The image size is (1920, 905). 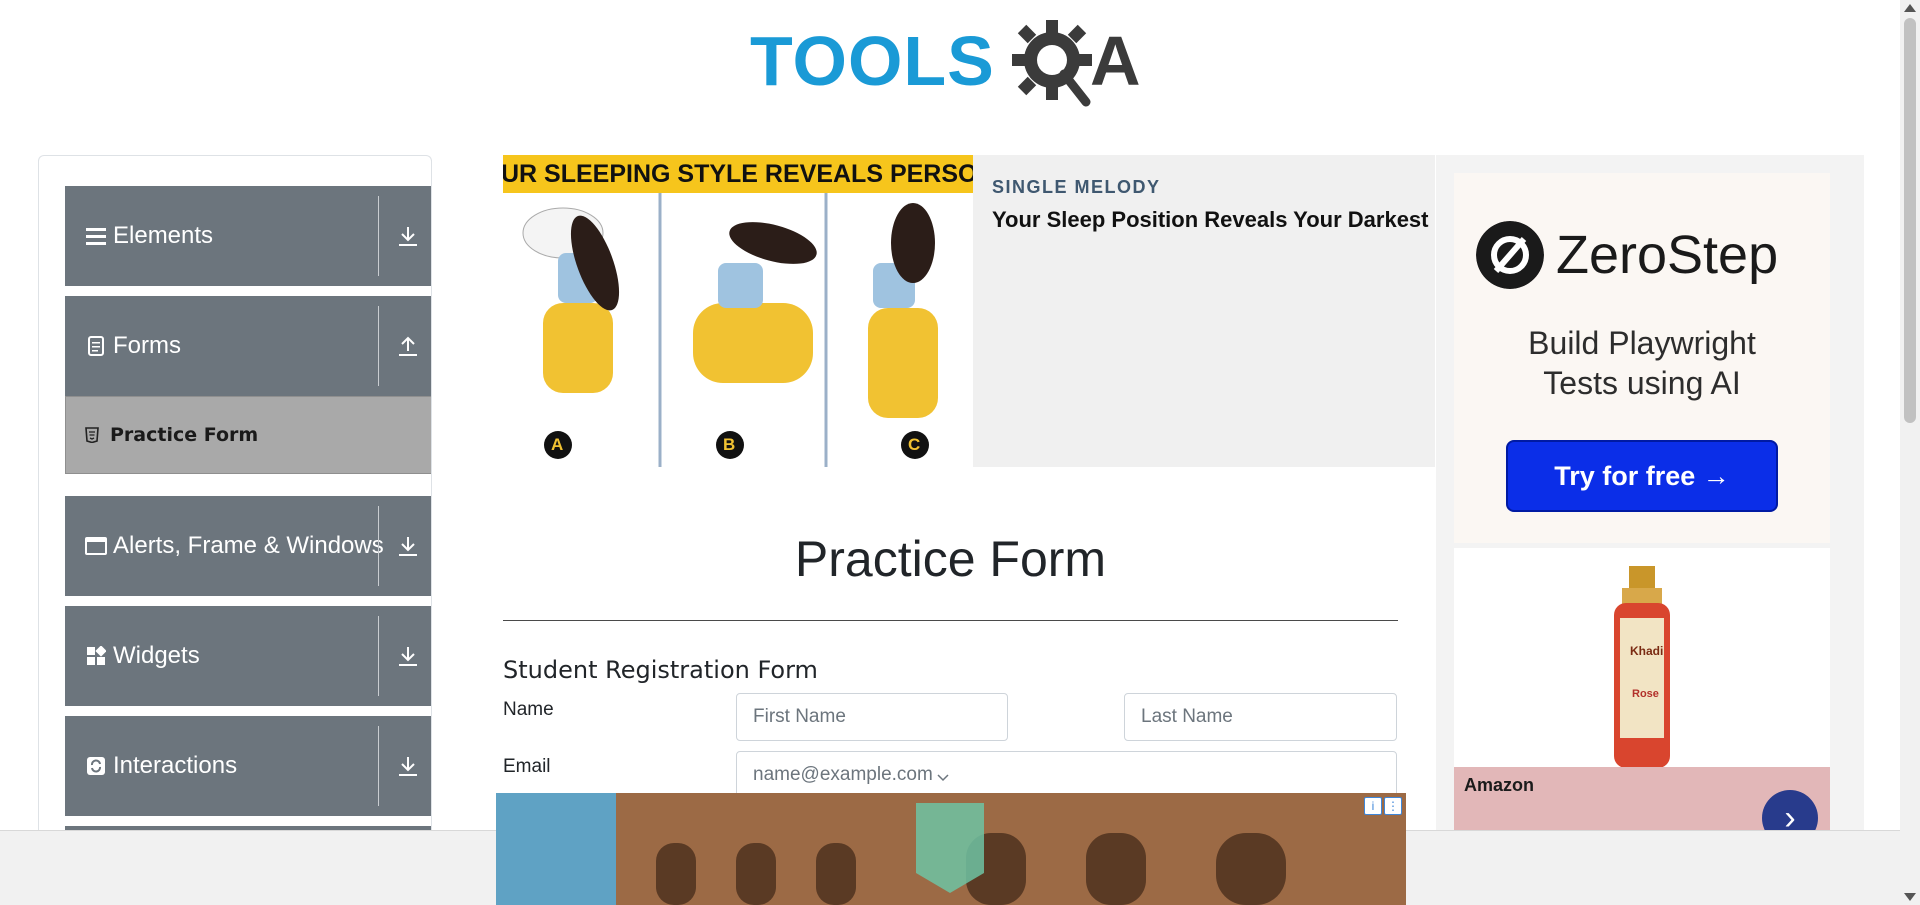 What do you see at coordinates (843, 774) in the screenshot?
I see `email-placeholder: name@example.com` at bounding box center [843, 774].